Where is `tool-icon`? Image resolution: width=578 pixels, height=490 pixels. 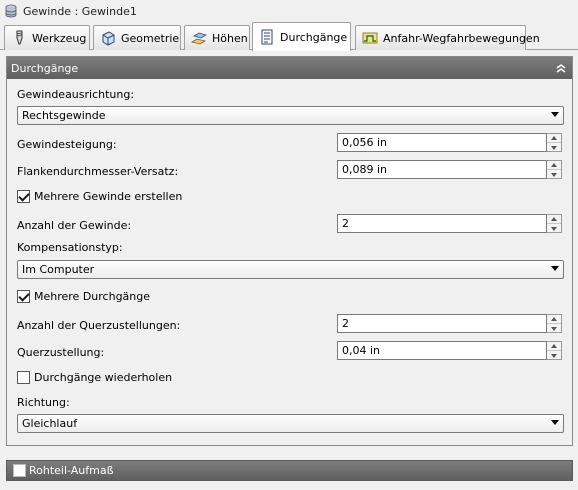 tool-icon is located at coordinates (19, 38).